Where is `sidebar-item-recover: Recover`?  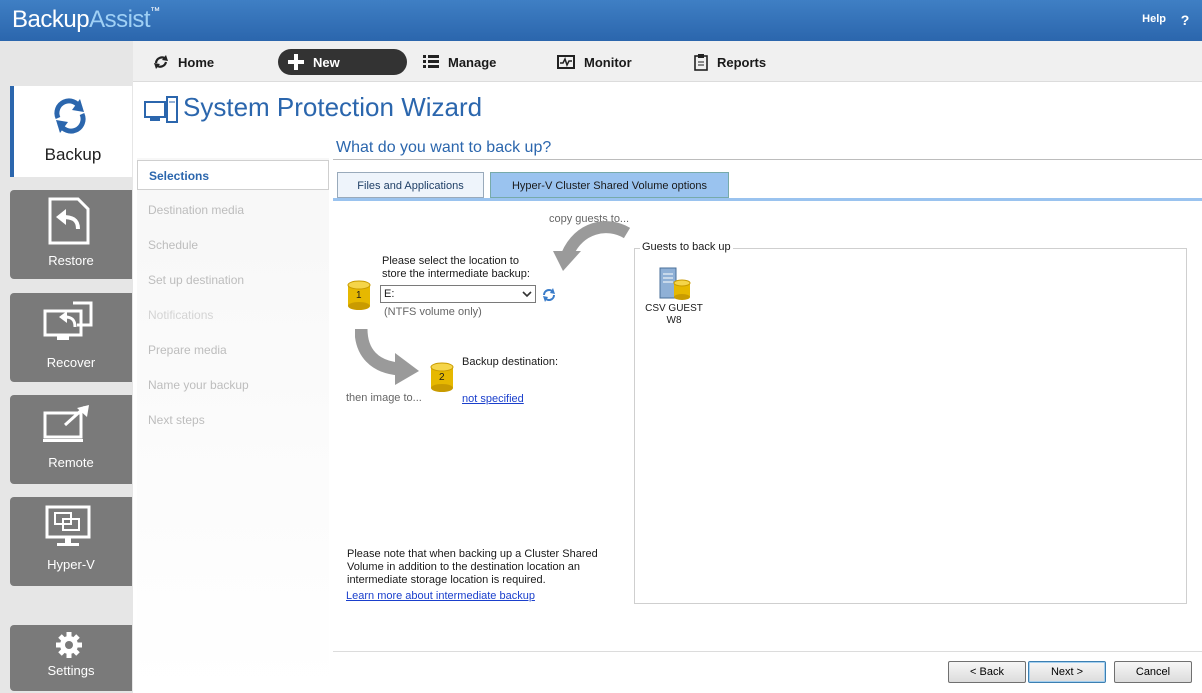
sidebar-item-recover: Recover is located at coordinates (71, 337).